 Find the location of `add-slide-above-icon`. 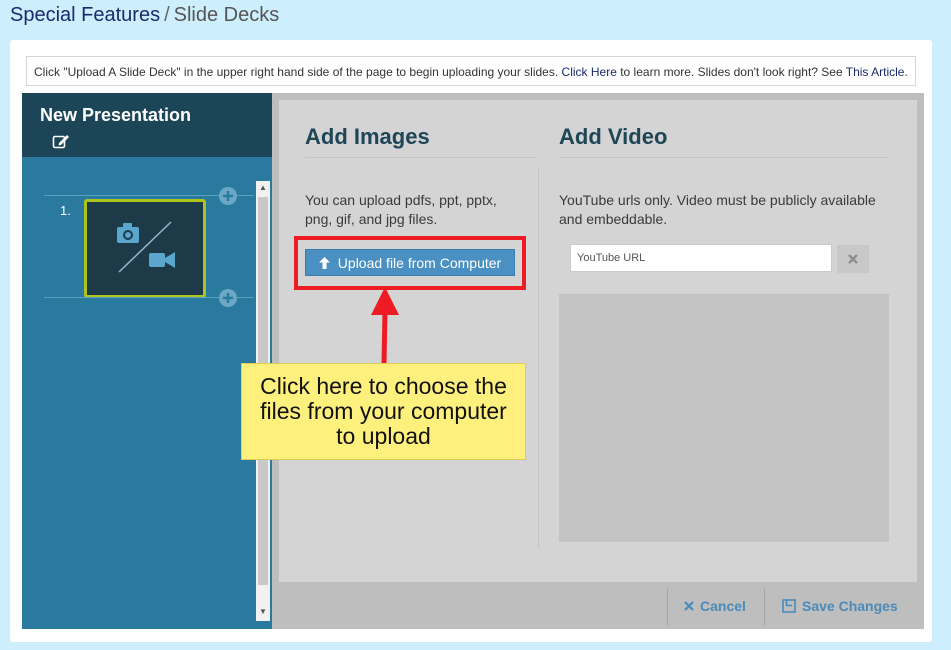

add-slide-above-icon is located at coordinates (228, 198).